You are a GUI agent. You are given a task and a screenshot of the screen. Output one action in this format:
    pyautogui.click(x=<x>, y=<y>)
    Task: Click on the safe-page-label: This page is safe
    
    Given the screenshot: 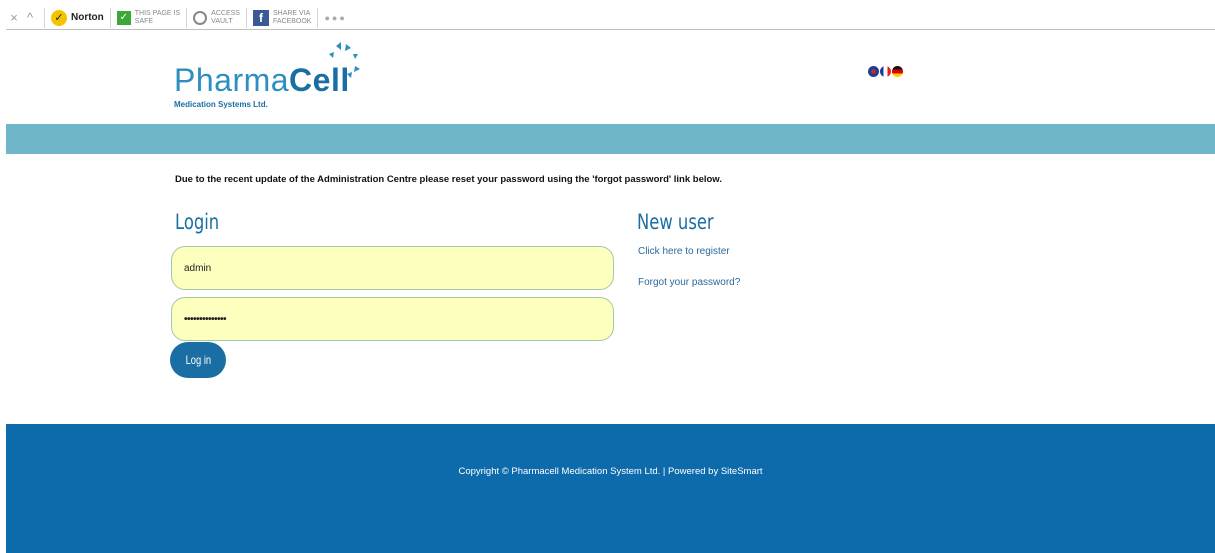 What is the action you would take?
    pyautogui.click(x=157, y=17)
    